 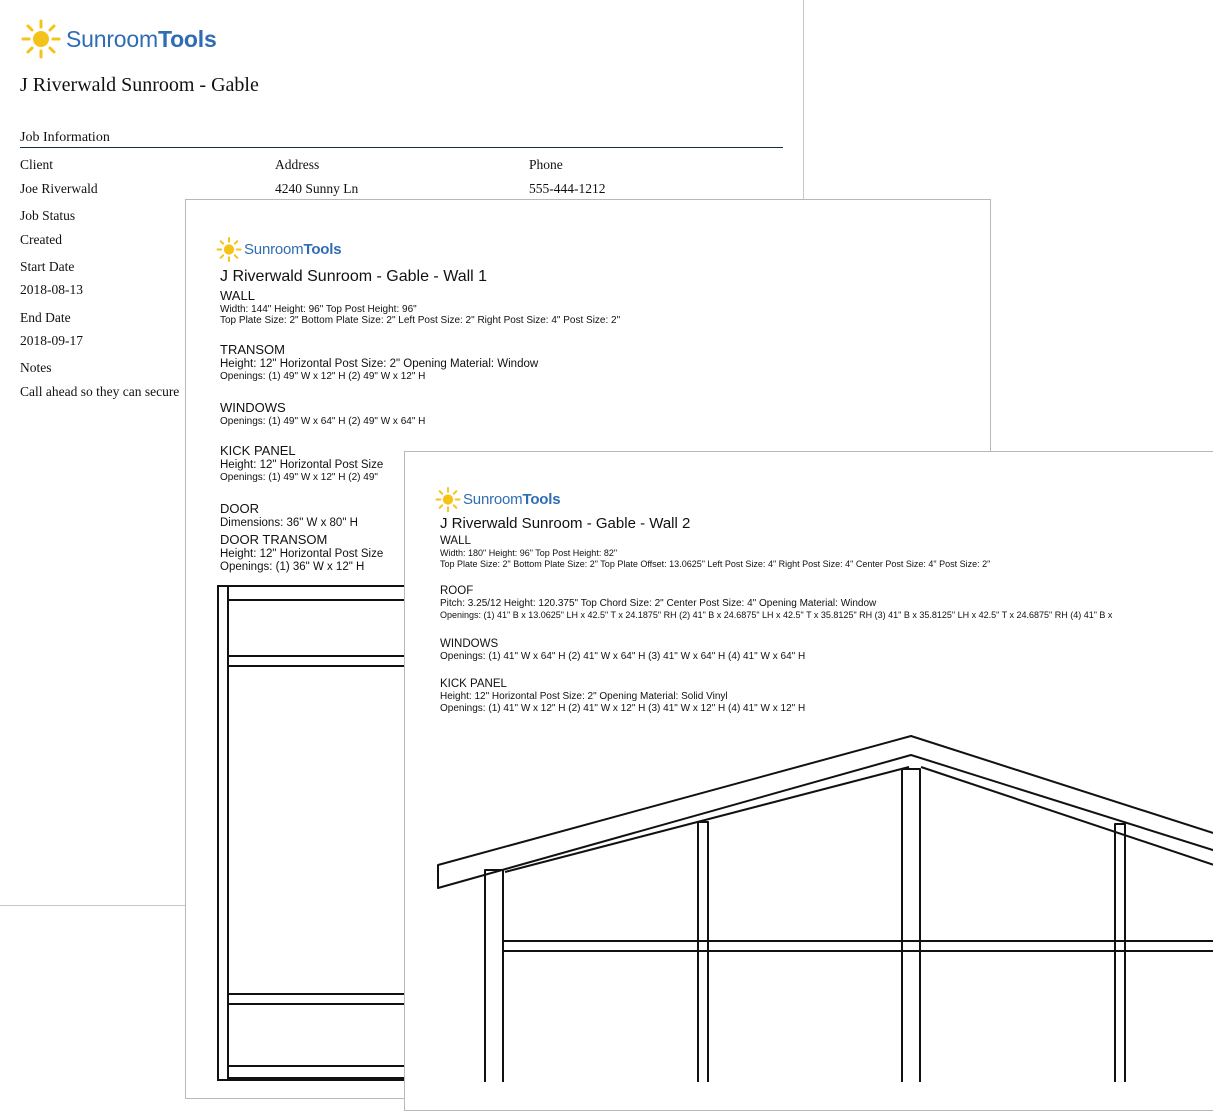 I want to click on end-date-label: End Date, so click(x=45, y=317).